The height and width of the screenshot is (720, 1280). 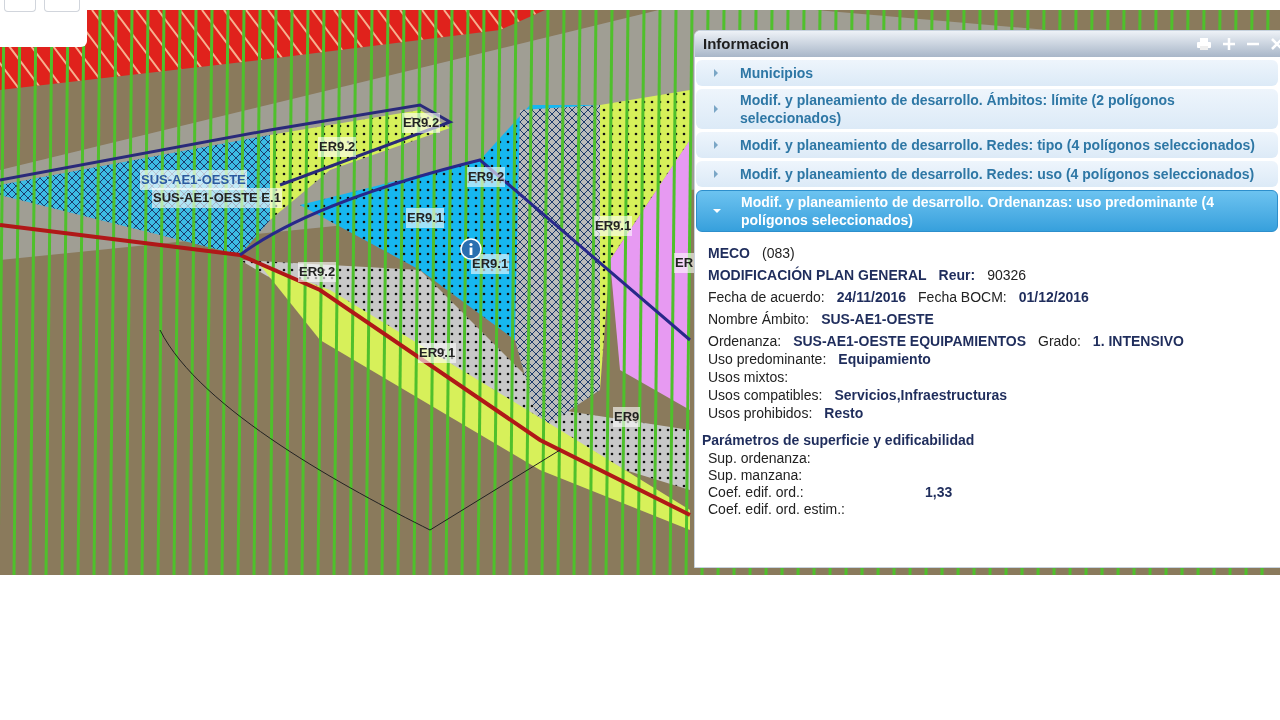 I want to click on accordion-header: Modif. y planeamiento de desarrollo. Redes: tipo (4 polígonos seleccionados), so click(x=987, y=145).